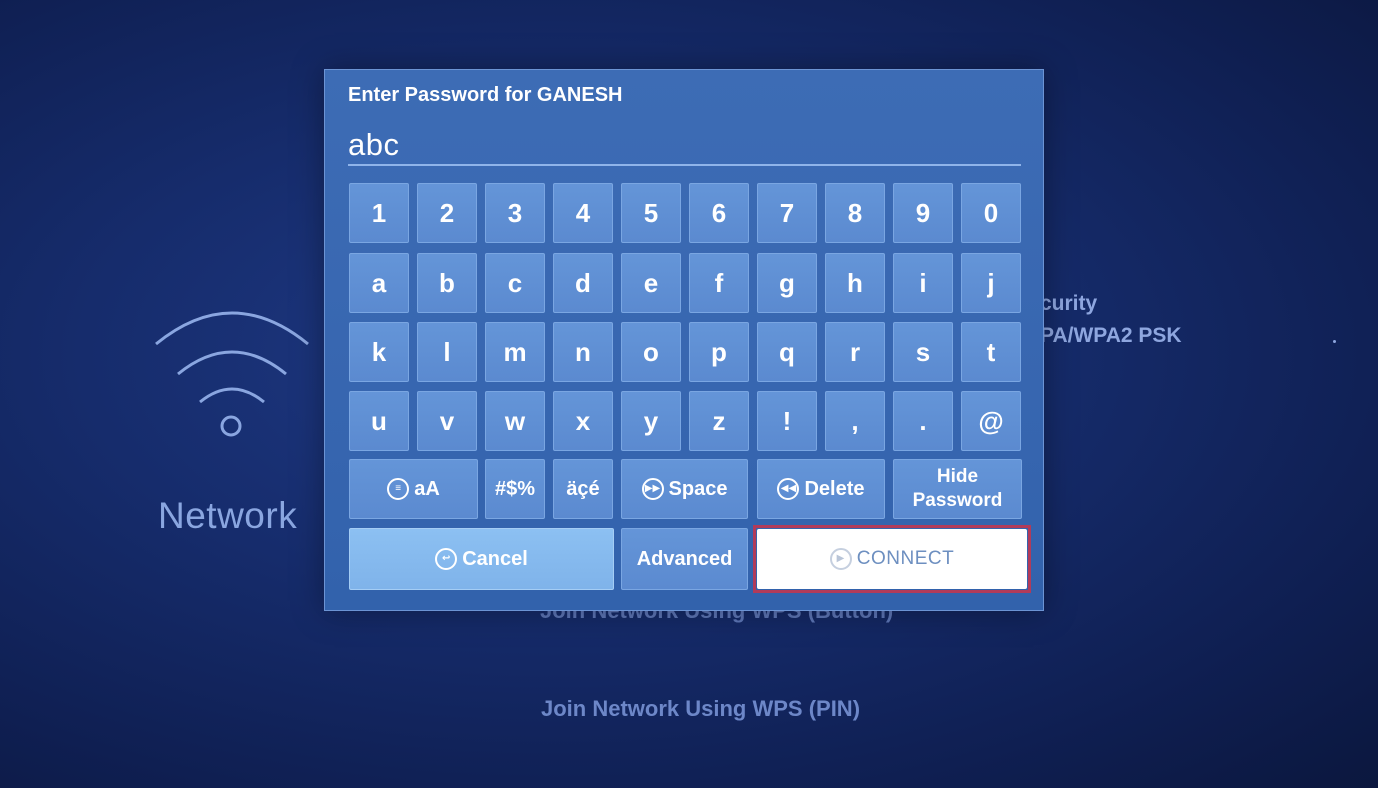 Image resolution: width=1378 pixels, height=788 pixels. Describe the element at coordinates (957, 476) in the screenshot. I see `hide-password-label-line1: Hide` at that location.